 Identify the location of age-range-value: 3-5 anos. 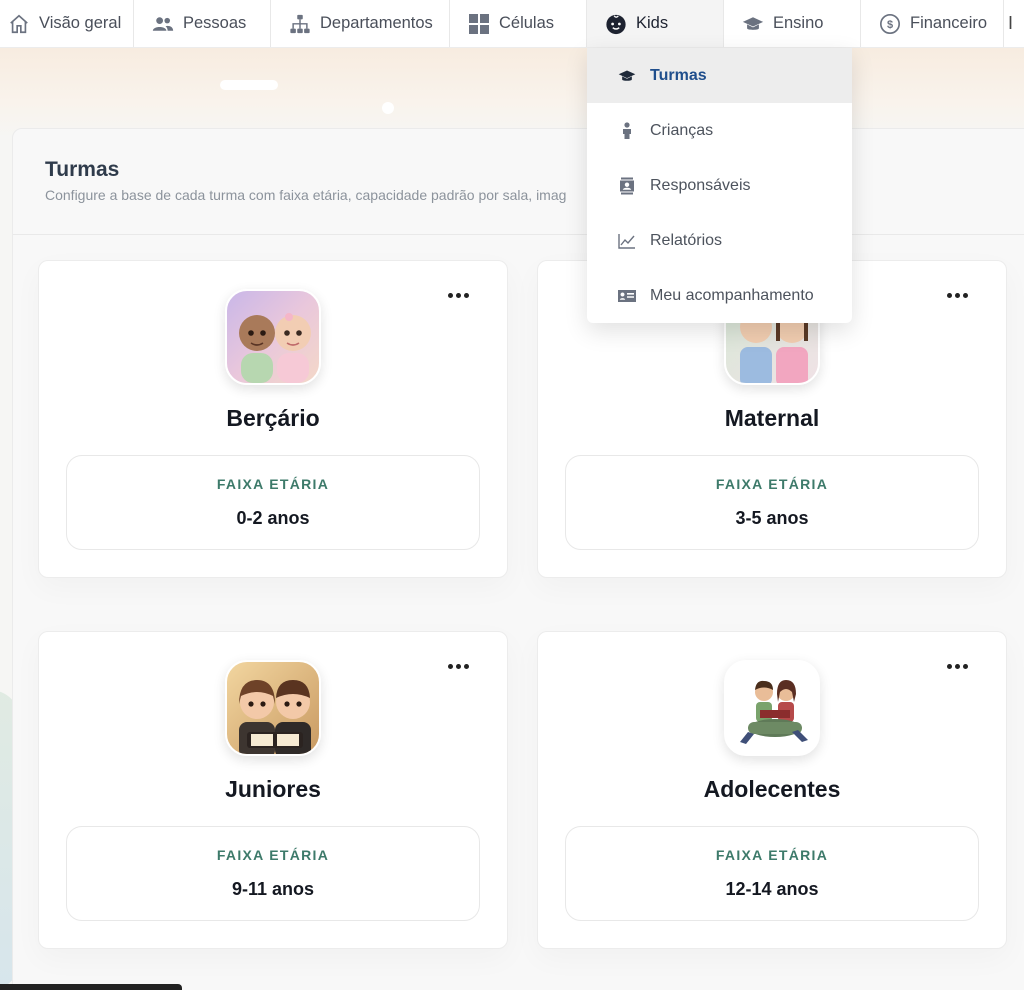
(772, 518).